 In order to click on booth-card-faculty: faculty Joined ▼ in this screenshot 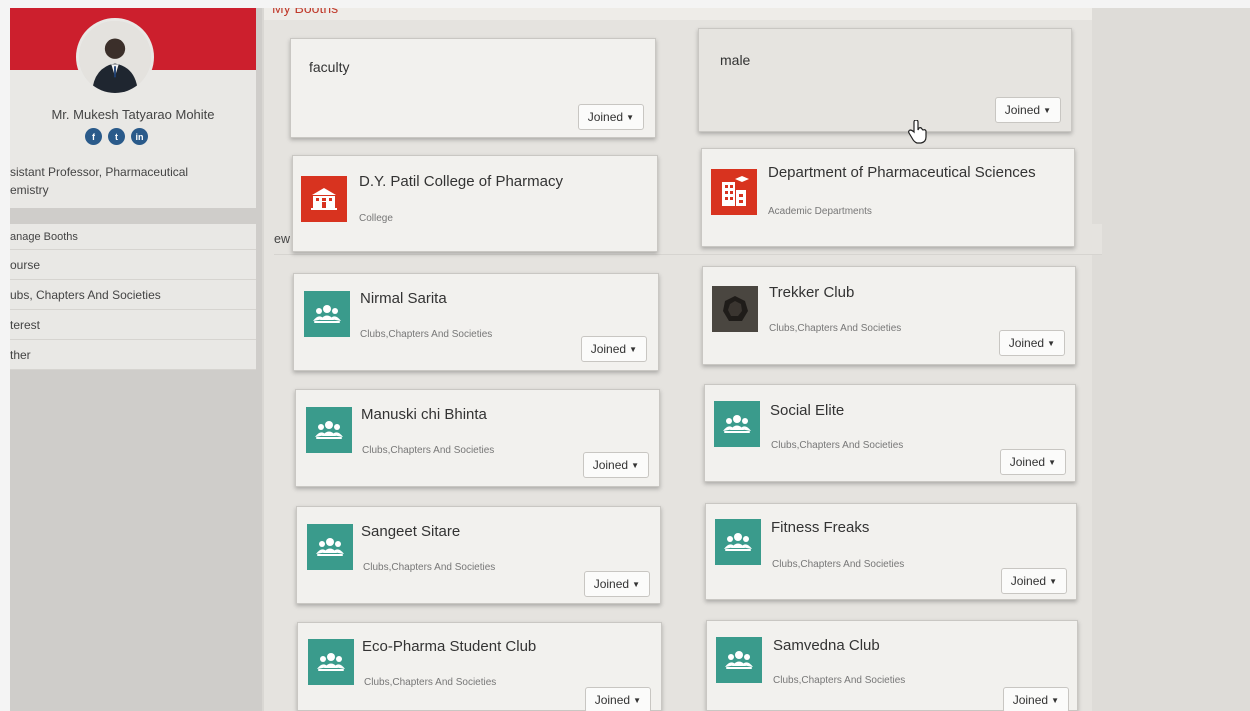, I will do `click(473, 88)`.